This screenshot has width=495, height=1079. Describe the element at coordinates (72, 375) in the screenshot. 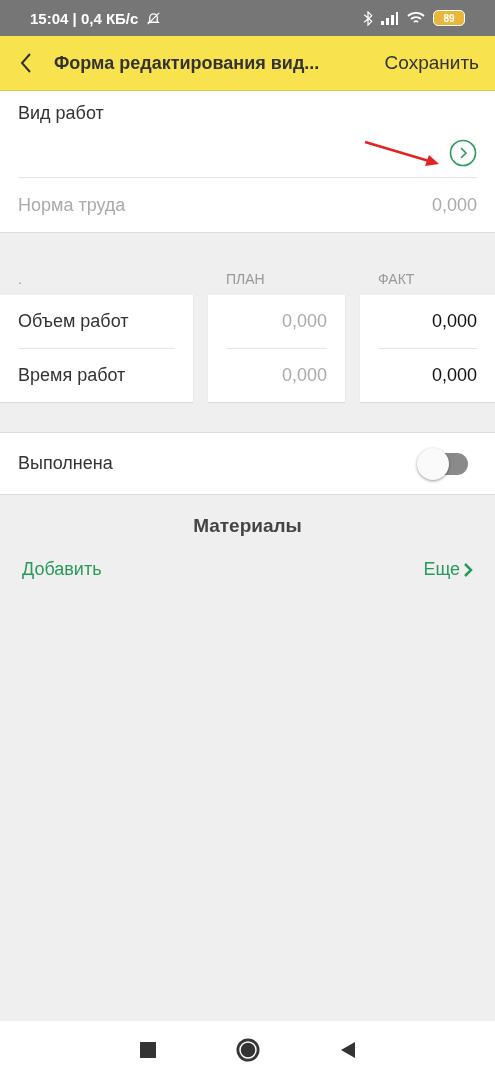

I see `row-label: Время работ` at that location.